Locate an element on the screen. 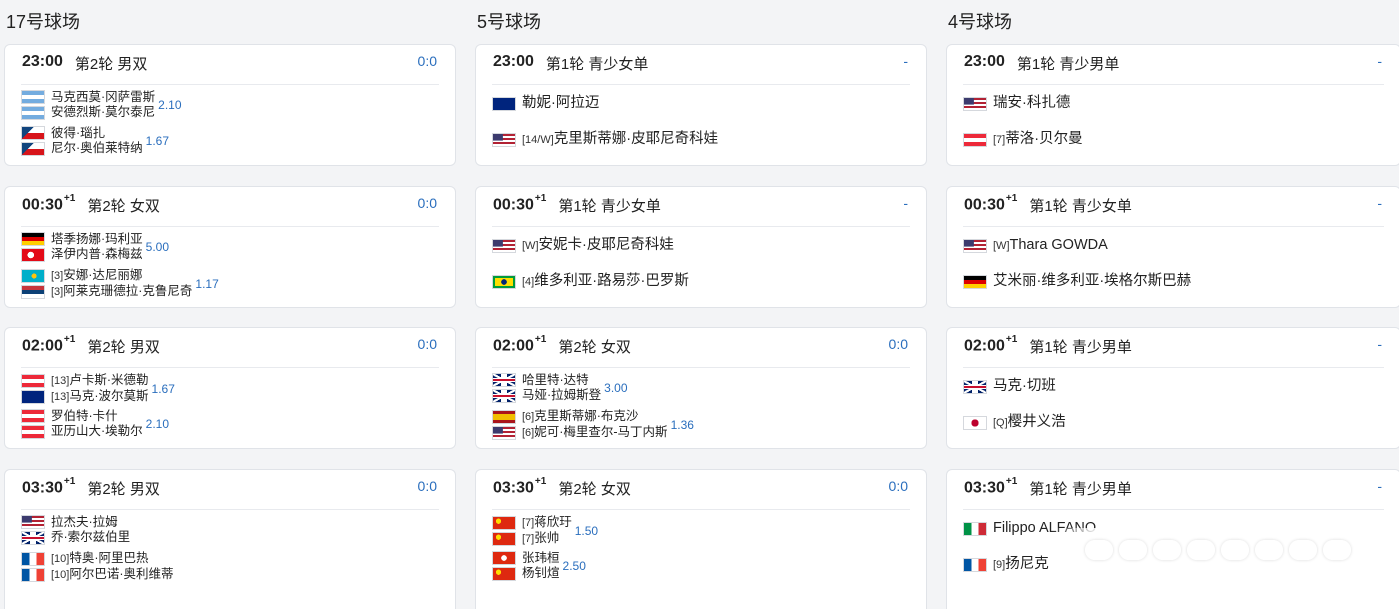  player-name-text: 张帅 is located at coordinates (547, 538).